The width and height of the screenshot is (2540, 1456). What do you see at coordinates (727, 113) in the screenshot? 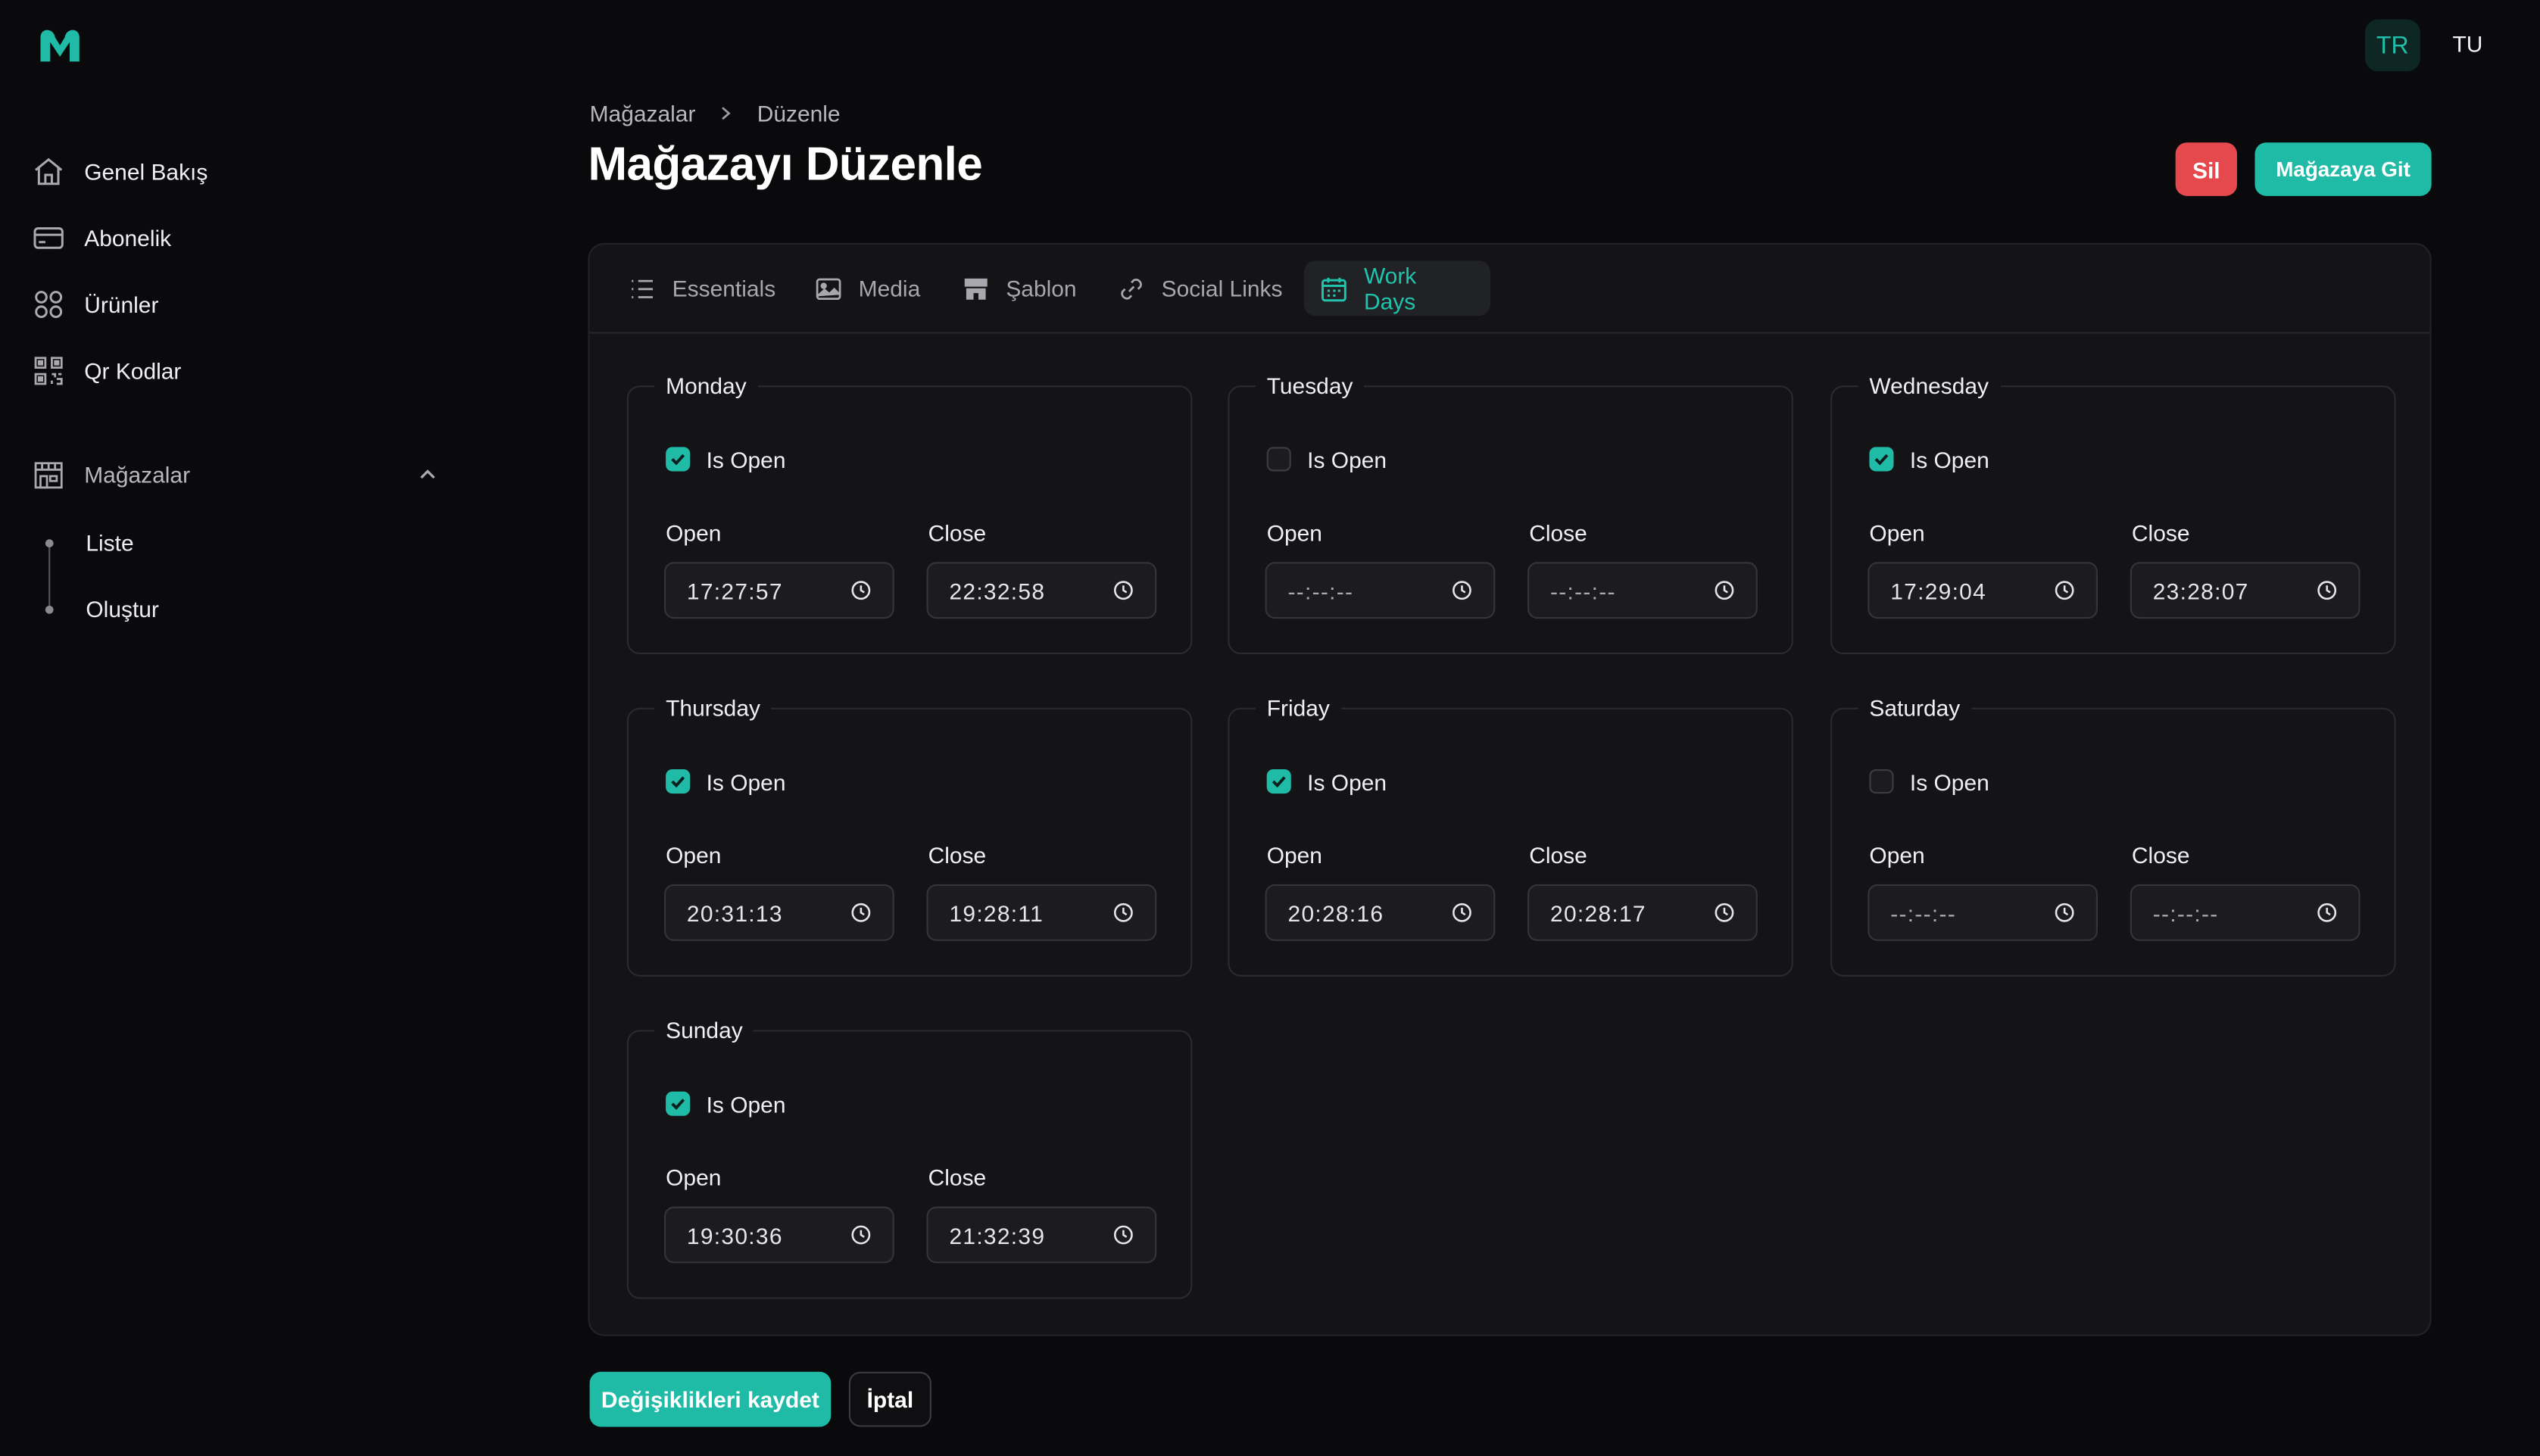
I see `chevron-right-icon` at bounding box center [727, 113].